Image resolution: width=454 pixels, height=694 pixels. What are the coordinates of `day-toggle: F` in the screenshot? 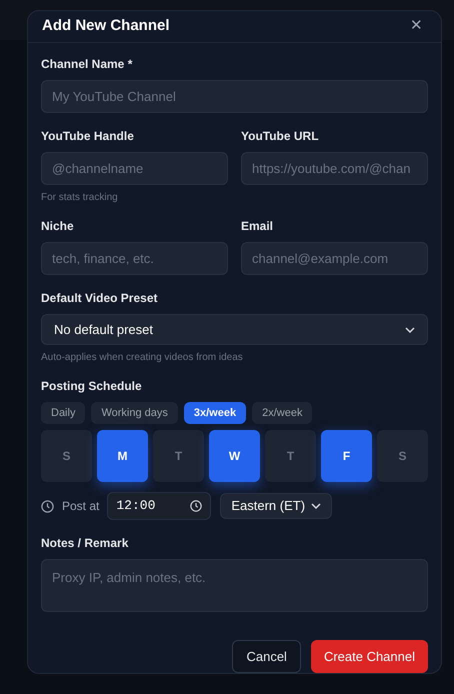 It's located at (346, 456).